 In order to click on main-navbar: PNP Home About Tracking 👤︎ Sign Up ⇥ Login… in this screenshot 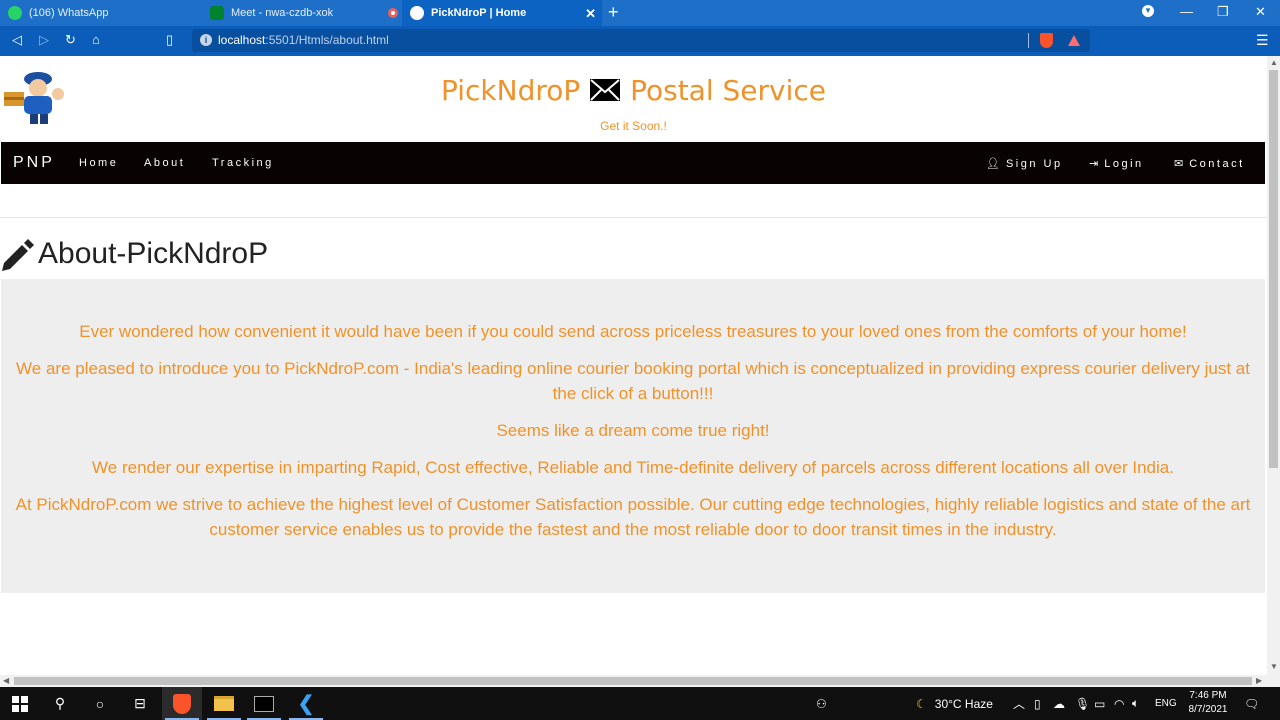, I will do `click(633, 163)`.